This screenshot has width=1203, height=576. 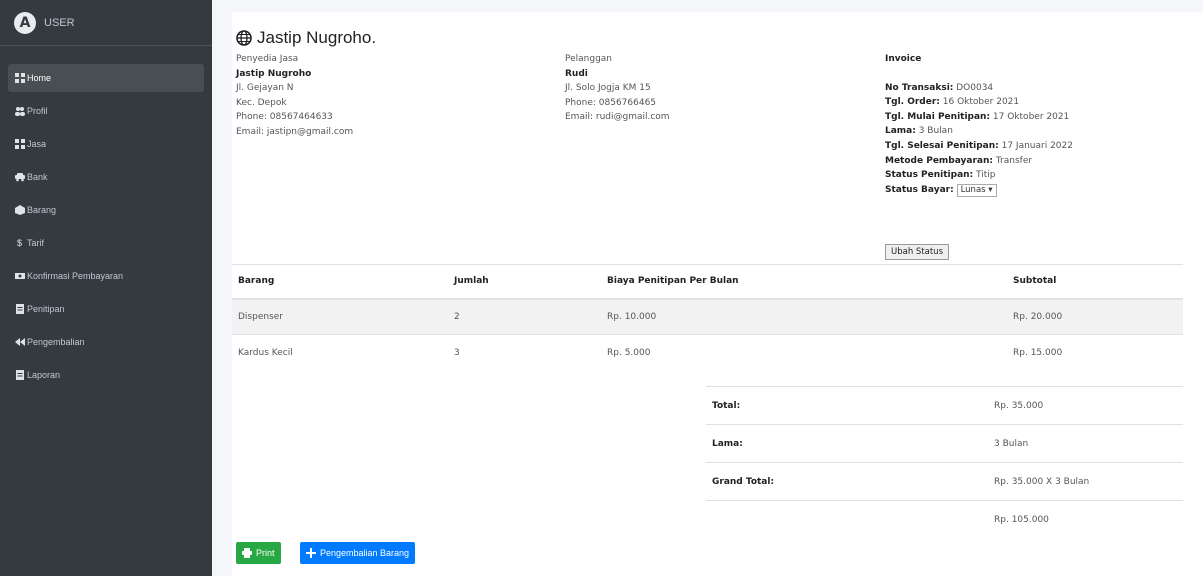 I want to click on print-button-label: Print, so click(x=265, y=553).